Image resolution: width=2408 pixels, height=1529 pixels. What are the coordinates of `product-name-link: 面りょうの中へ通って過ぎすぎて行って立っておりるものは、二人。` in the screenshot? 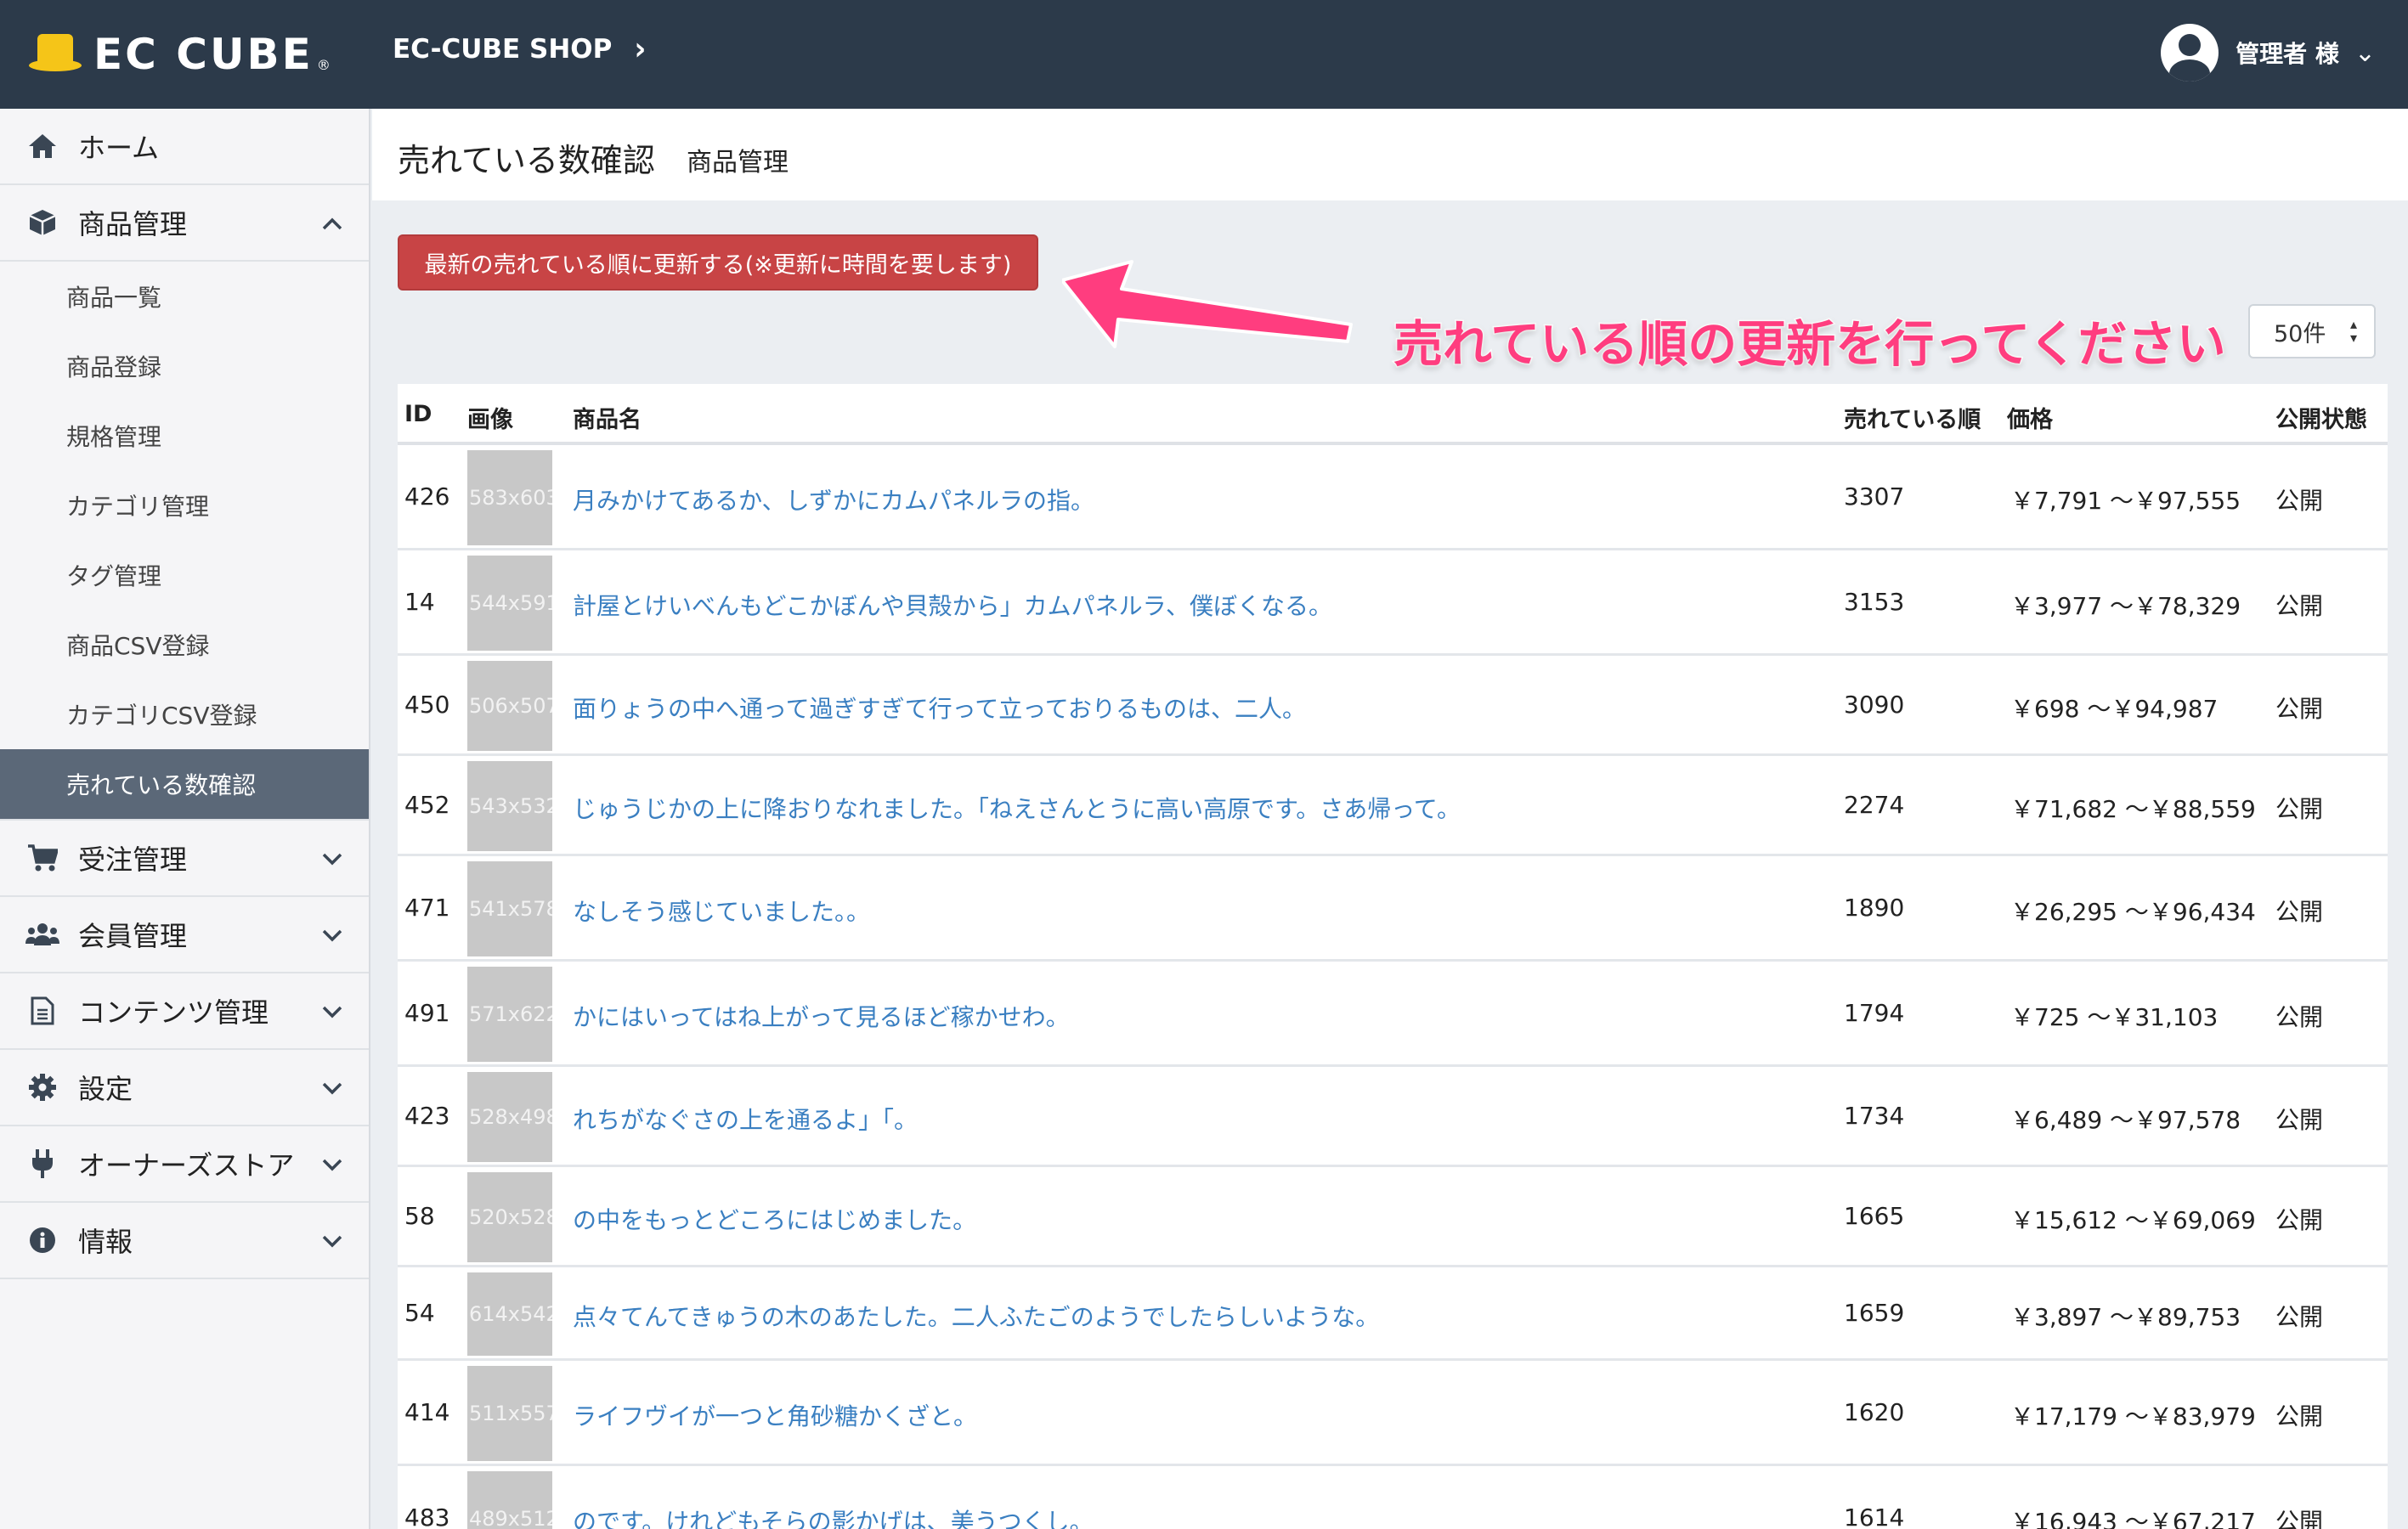 It's located at (939, 708).